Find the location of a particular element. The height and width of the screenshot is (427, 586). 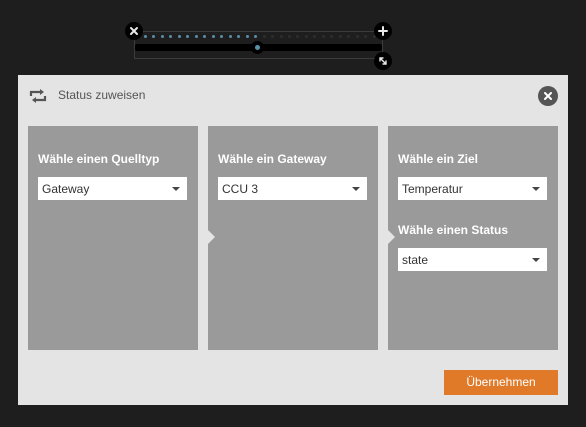

slider-handle is located at coordinates (257, 47).